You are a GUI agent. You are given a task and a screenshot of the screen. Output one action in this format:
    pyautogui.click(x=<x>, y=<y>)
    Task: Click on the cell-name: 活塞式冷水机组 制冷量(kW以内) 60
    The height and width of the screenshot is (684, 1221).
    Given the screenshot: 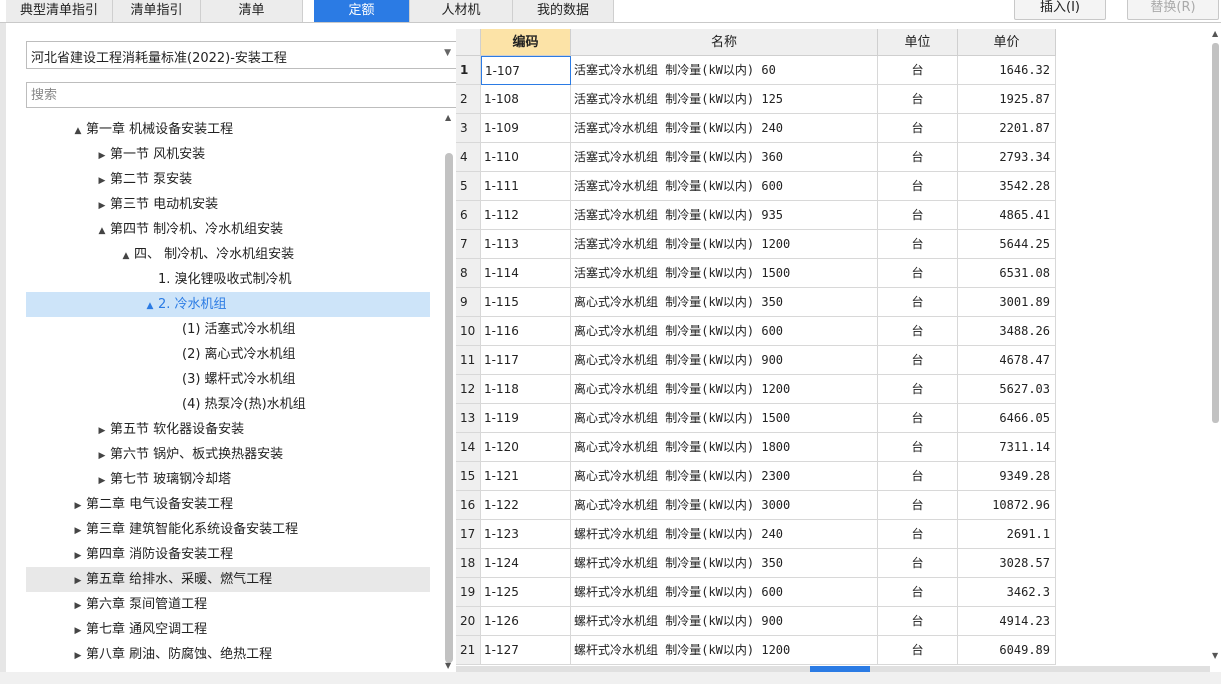 What is the action you would take?
    pyautogui.click(x=724, y=70)
    